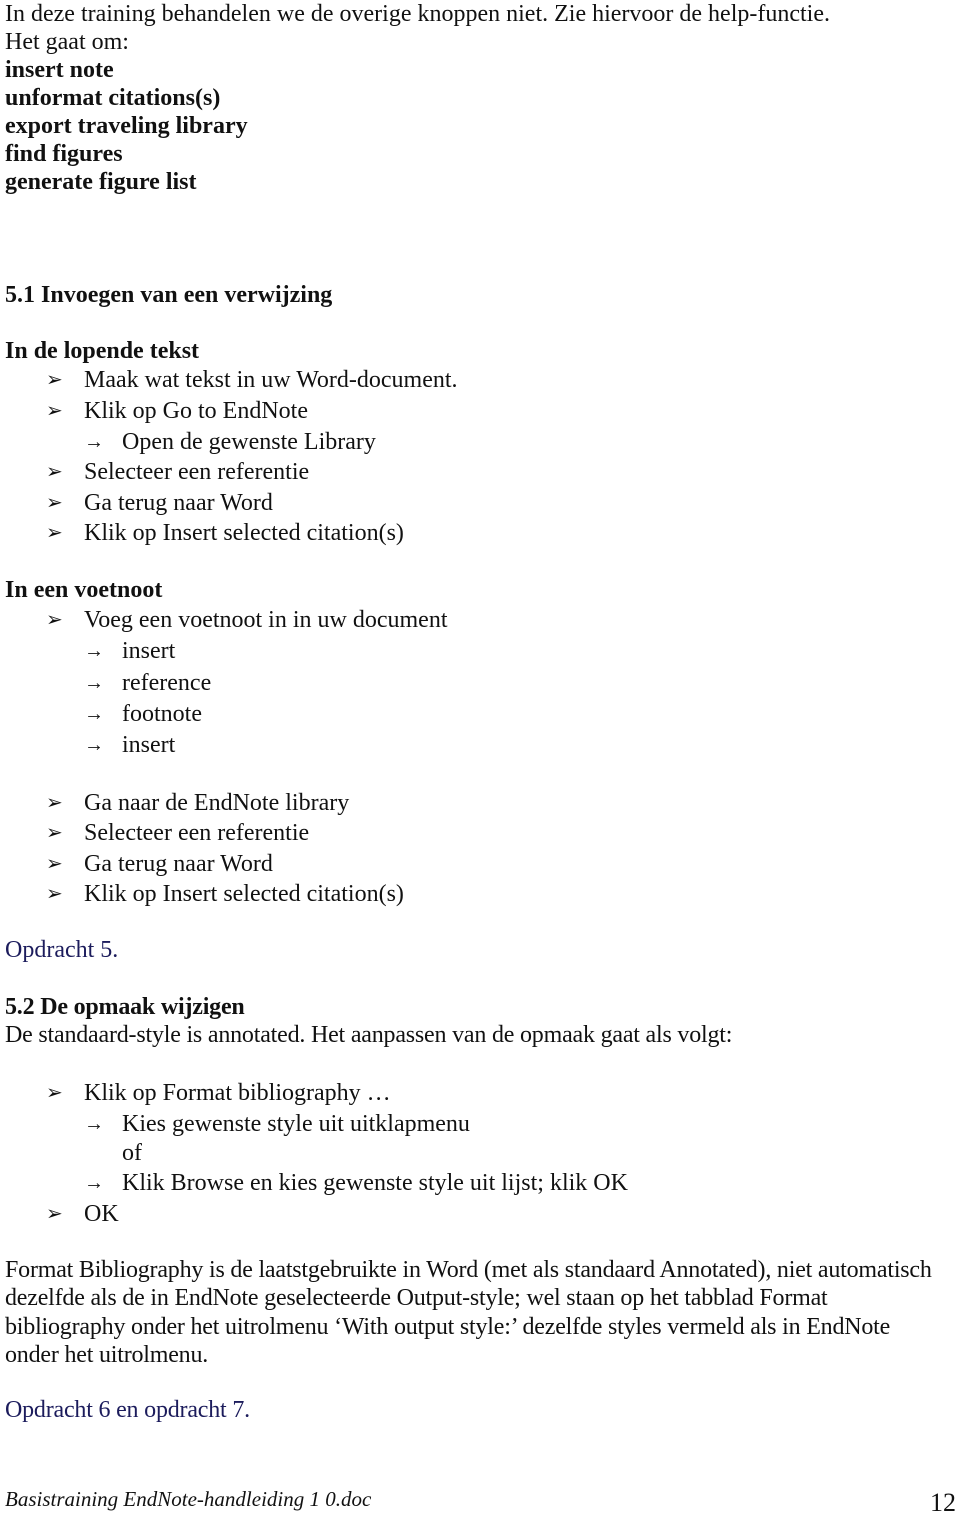 The image size is (960, 1518). I want to click on assignment-reference: Opdracht 5., so click(62, 950).